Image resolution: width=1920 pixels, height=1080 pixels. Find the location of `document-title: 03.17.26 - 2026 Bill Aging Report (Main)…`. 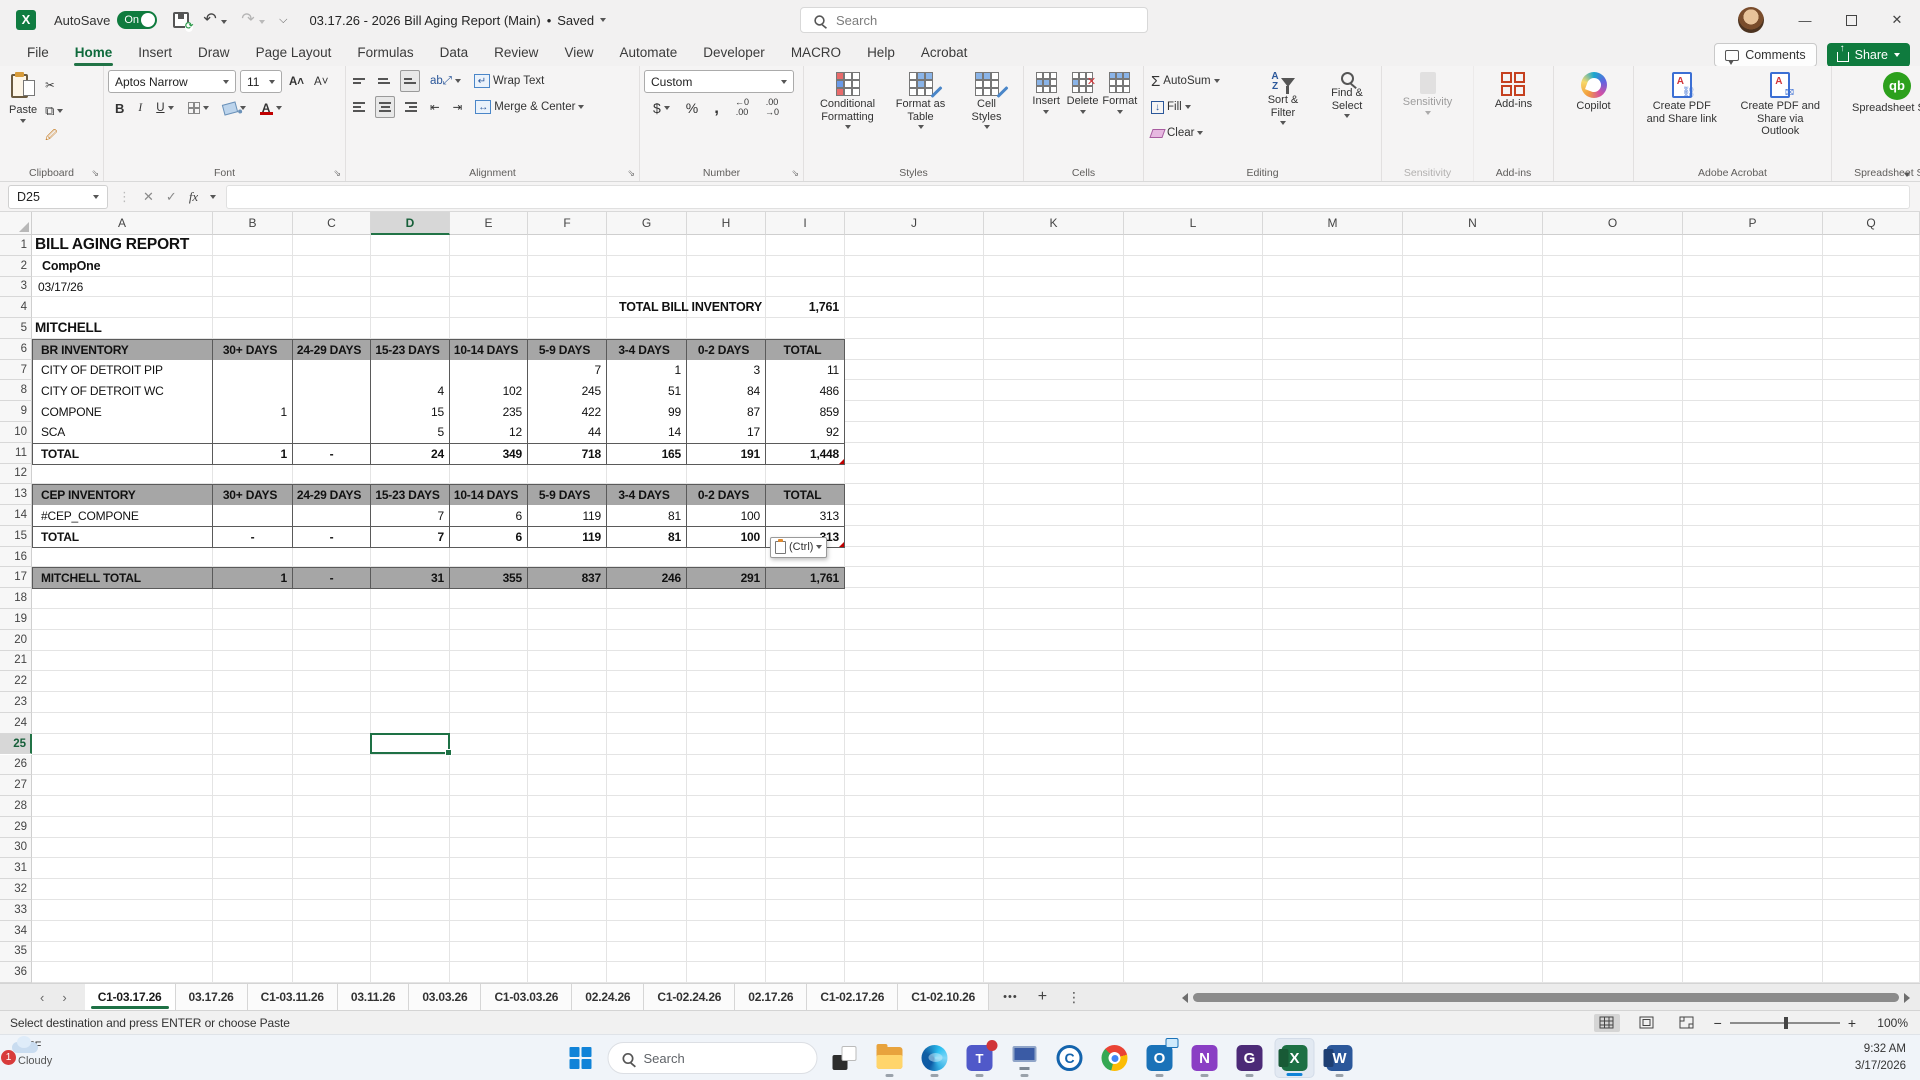

document-title: 03.17.26 - 2026 Bill Aging Report (Main)… is located at coordinates (458, 20).